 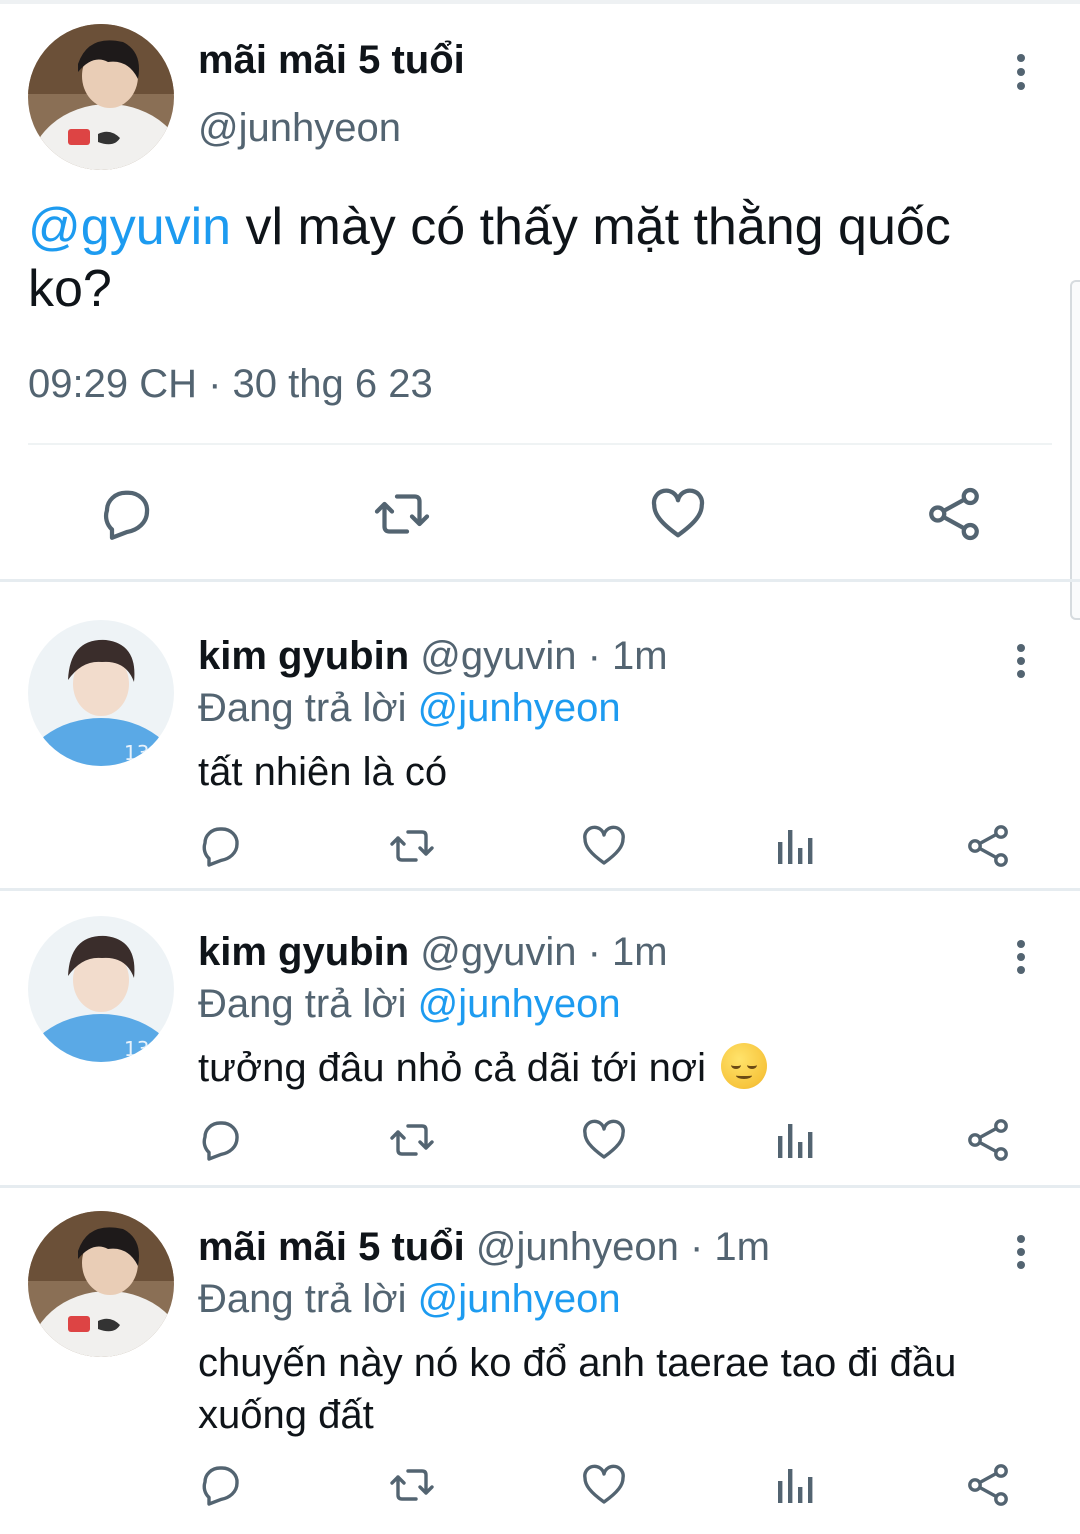 I want to click on reply-header: mãi mãi 5 tuổi @junhyeon · 1m, so click(x=484, y=1247).